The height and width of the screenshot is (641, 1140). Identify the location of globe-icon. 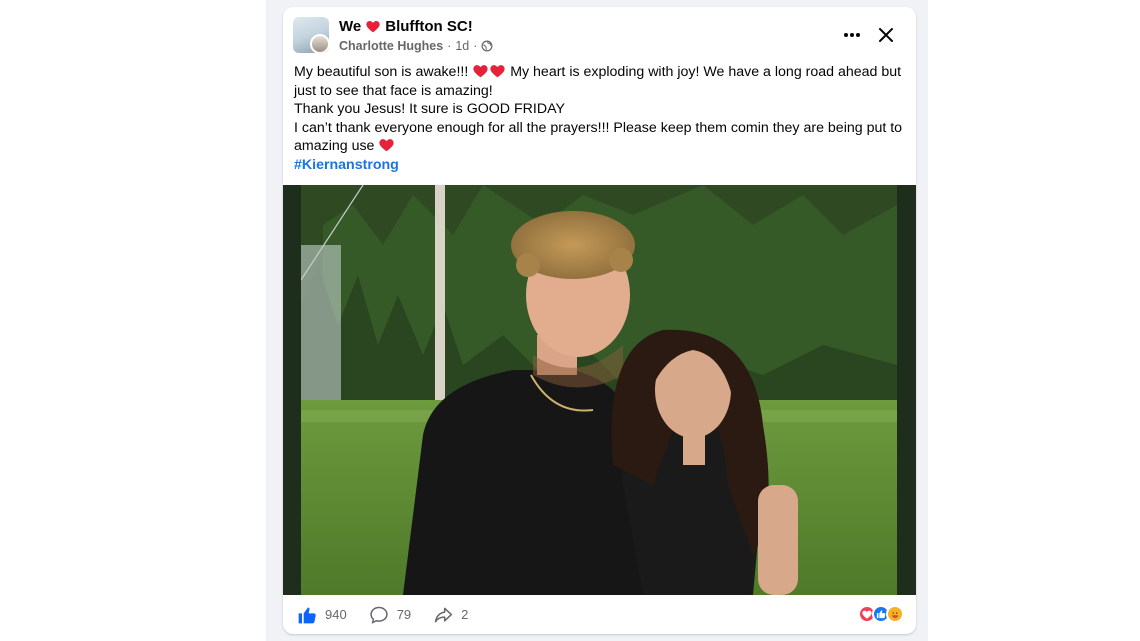
(487, 46).